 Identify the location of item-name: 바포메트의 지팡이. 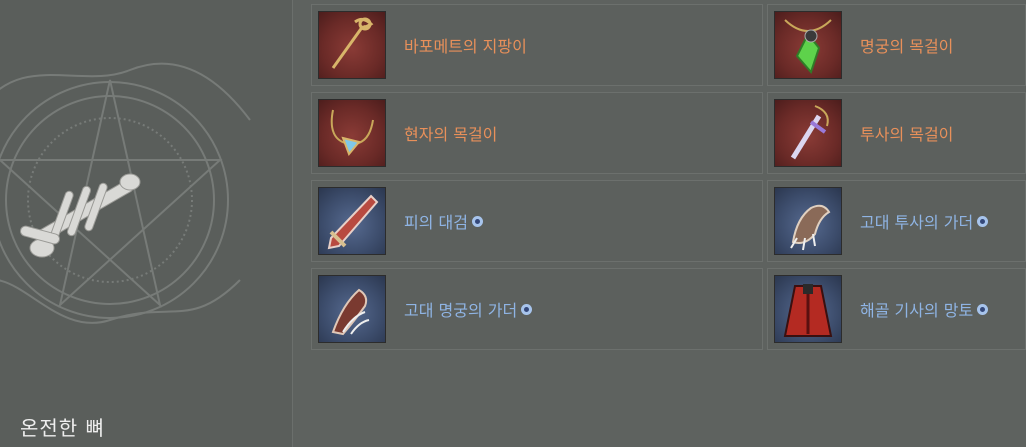
(465, 45).